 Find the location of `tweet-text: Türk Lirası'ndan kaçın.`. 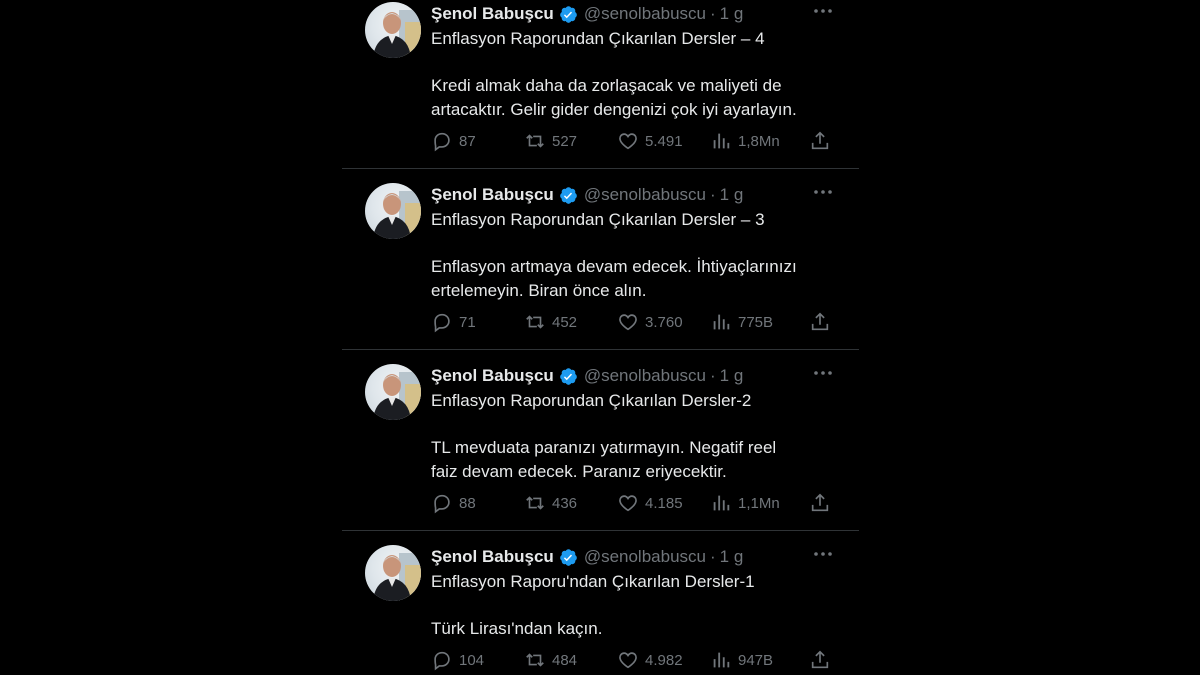

tweet-text: Türk Lirası'ndan kaçın. is located at coordinates (641, 629).